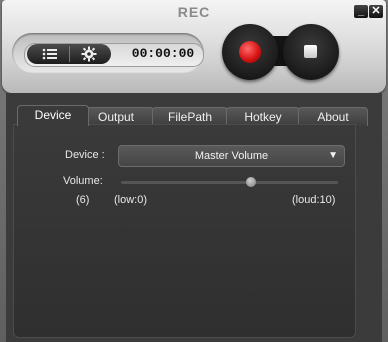  I want to click on record-icon, so click(250, 52).